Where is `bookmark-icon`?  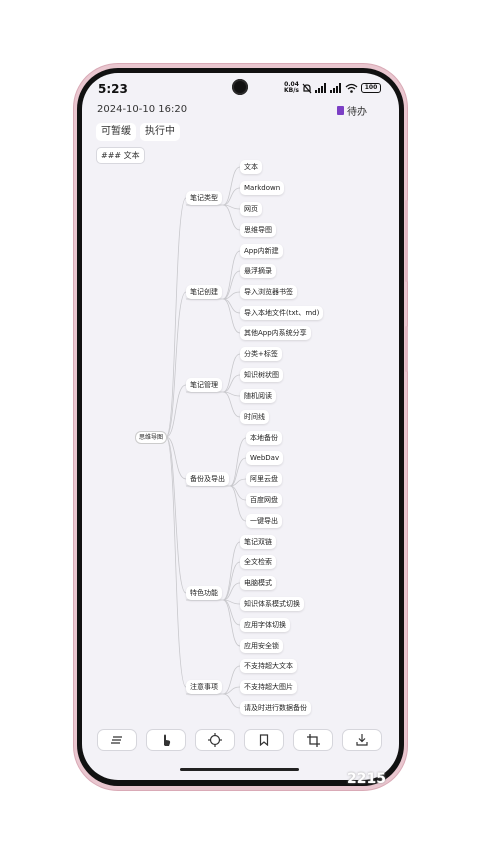 bookmark-icon is located at coordinates (264, 740).